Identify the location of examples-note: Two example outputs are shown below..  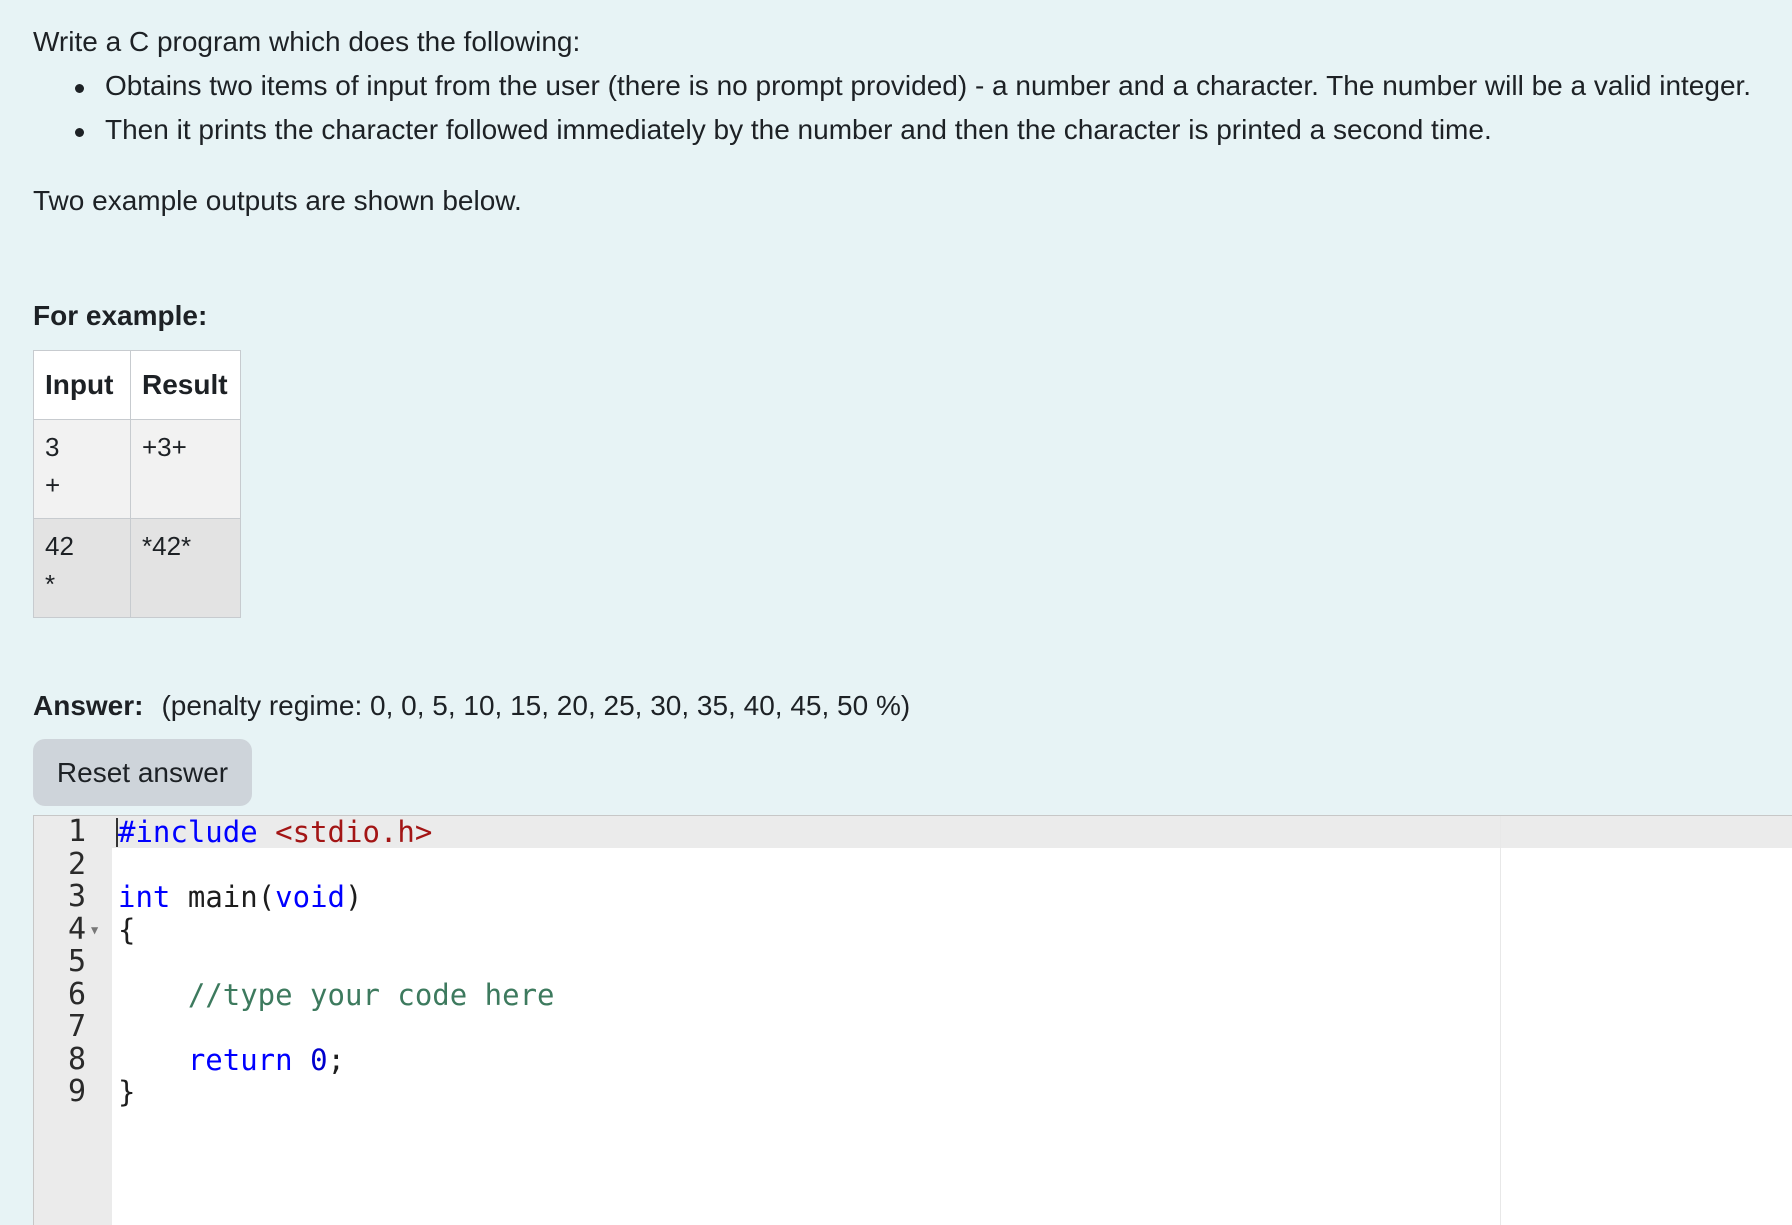
(277, 200).